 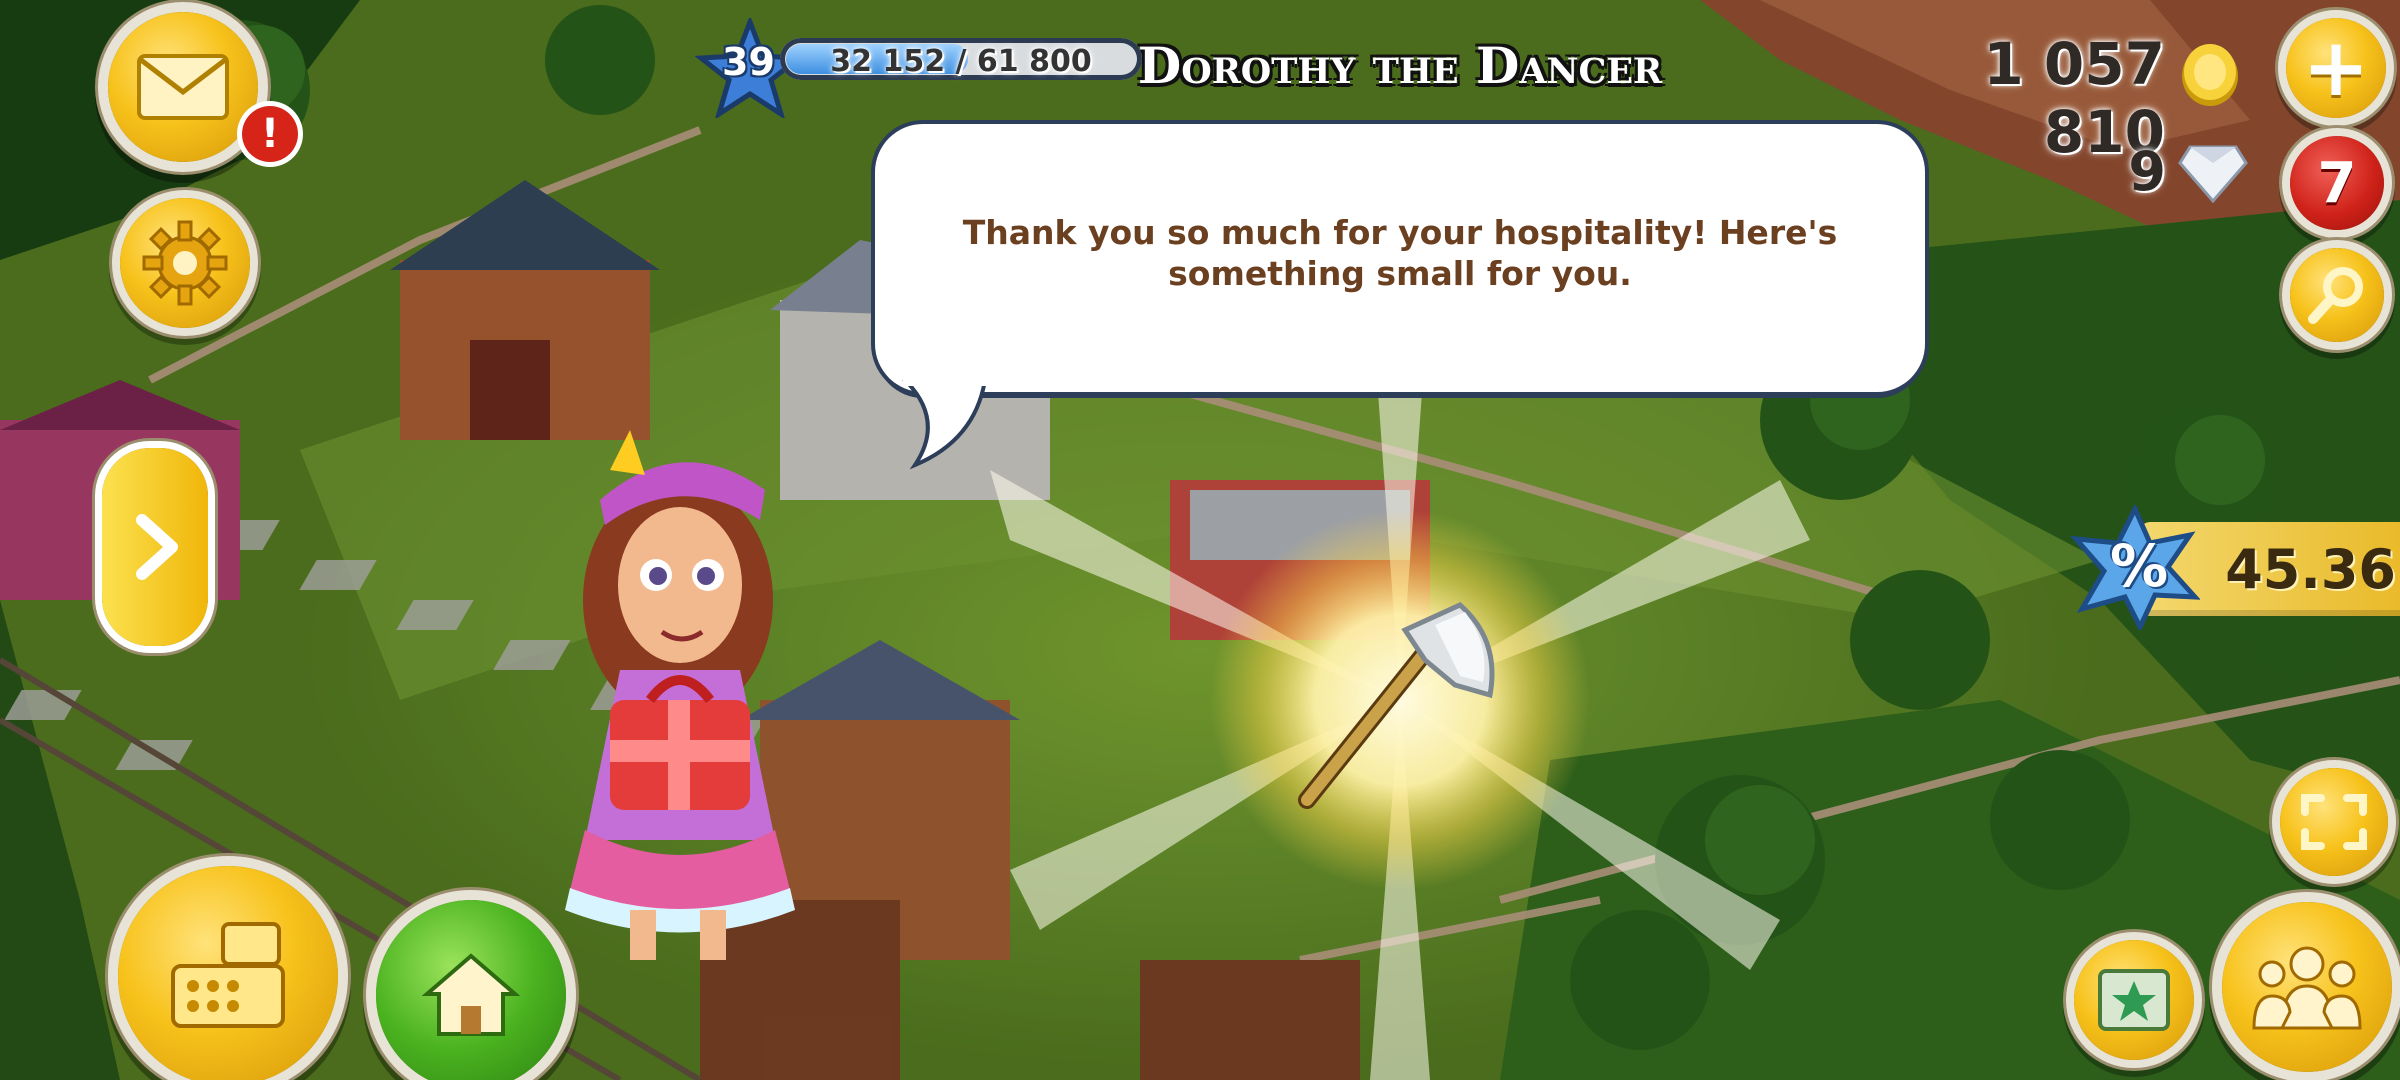 I want to click on speech-bubble-tail, so click(x=945, y=425).